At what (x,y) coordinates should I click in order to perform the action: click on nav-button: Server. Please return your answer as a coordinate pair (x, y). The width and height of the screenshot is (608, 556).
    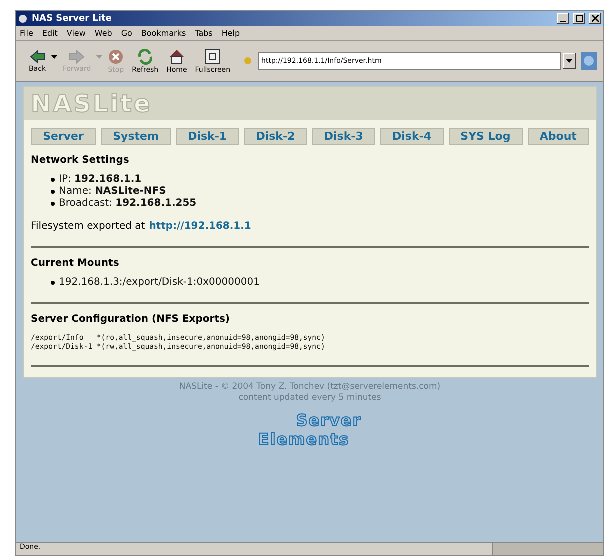
    Looking at the image, I should click on (63, 136).